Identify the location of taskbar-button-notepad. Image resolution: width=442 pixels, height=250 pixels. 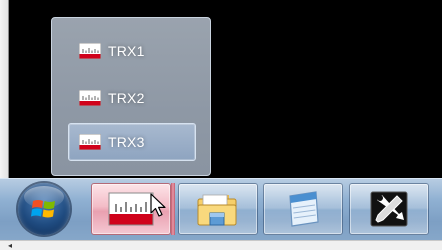
(303, 209).